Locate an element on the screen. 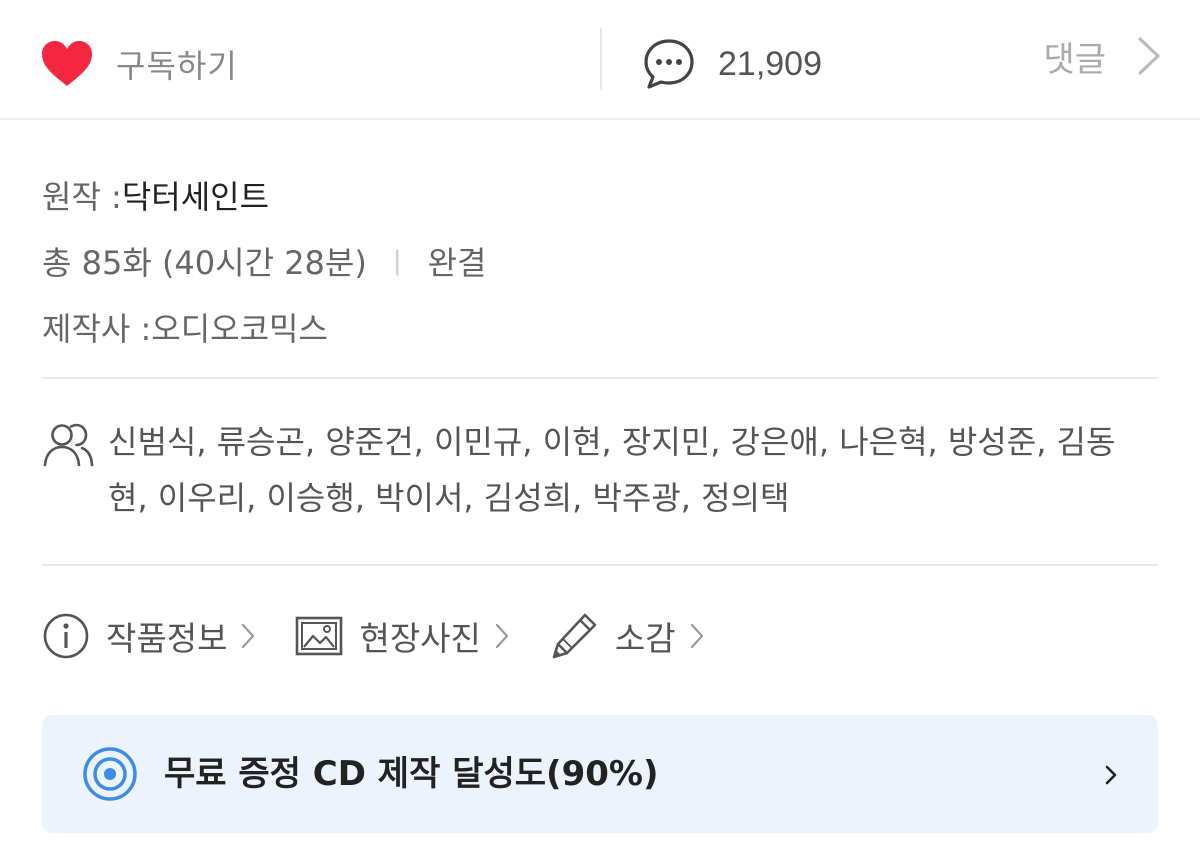  impressions-link: 소감 is located at coordinates (626, 636).